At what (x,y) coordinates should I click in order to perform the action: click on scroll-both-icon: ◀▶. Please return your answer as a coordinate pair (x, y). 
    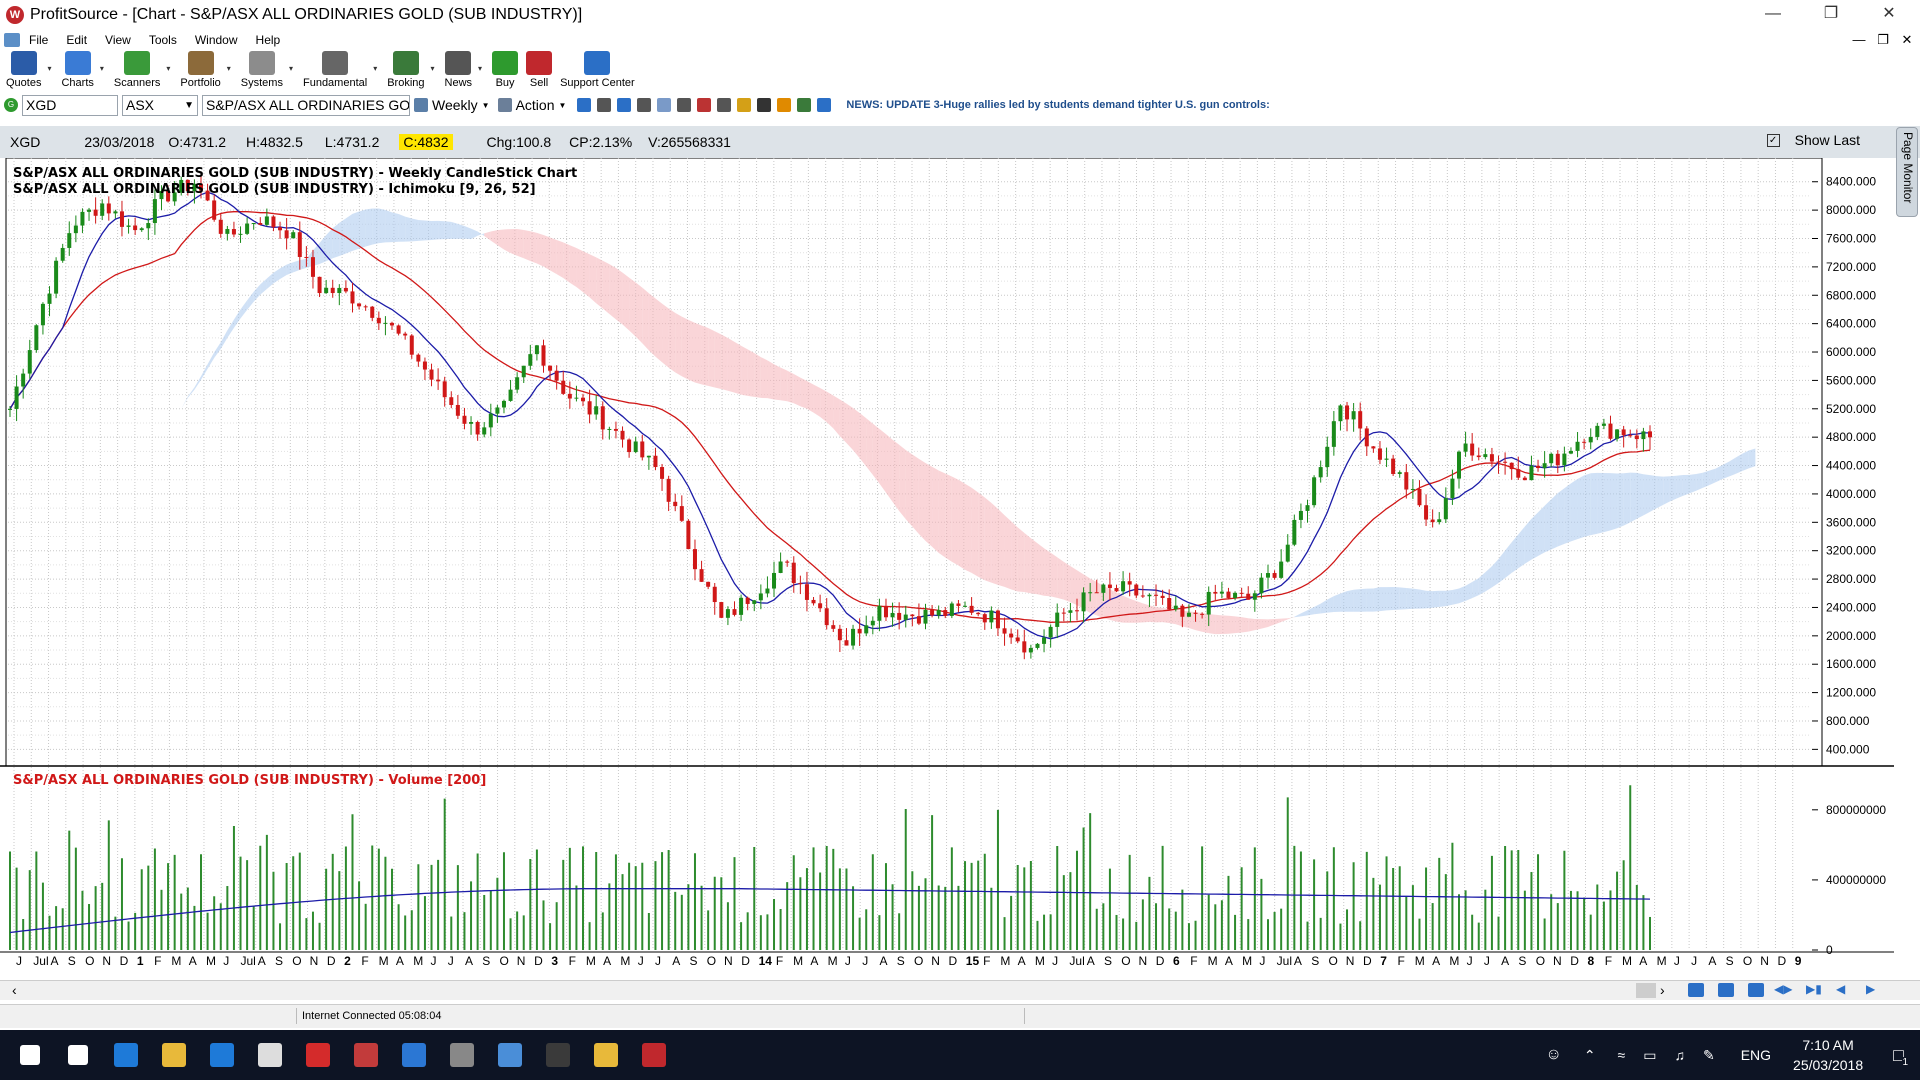
    Looking at the image, I should click on (1783, 989).